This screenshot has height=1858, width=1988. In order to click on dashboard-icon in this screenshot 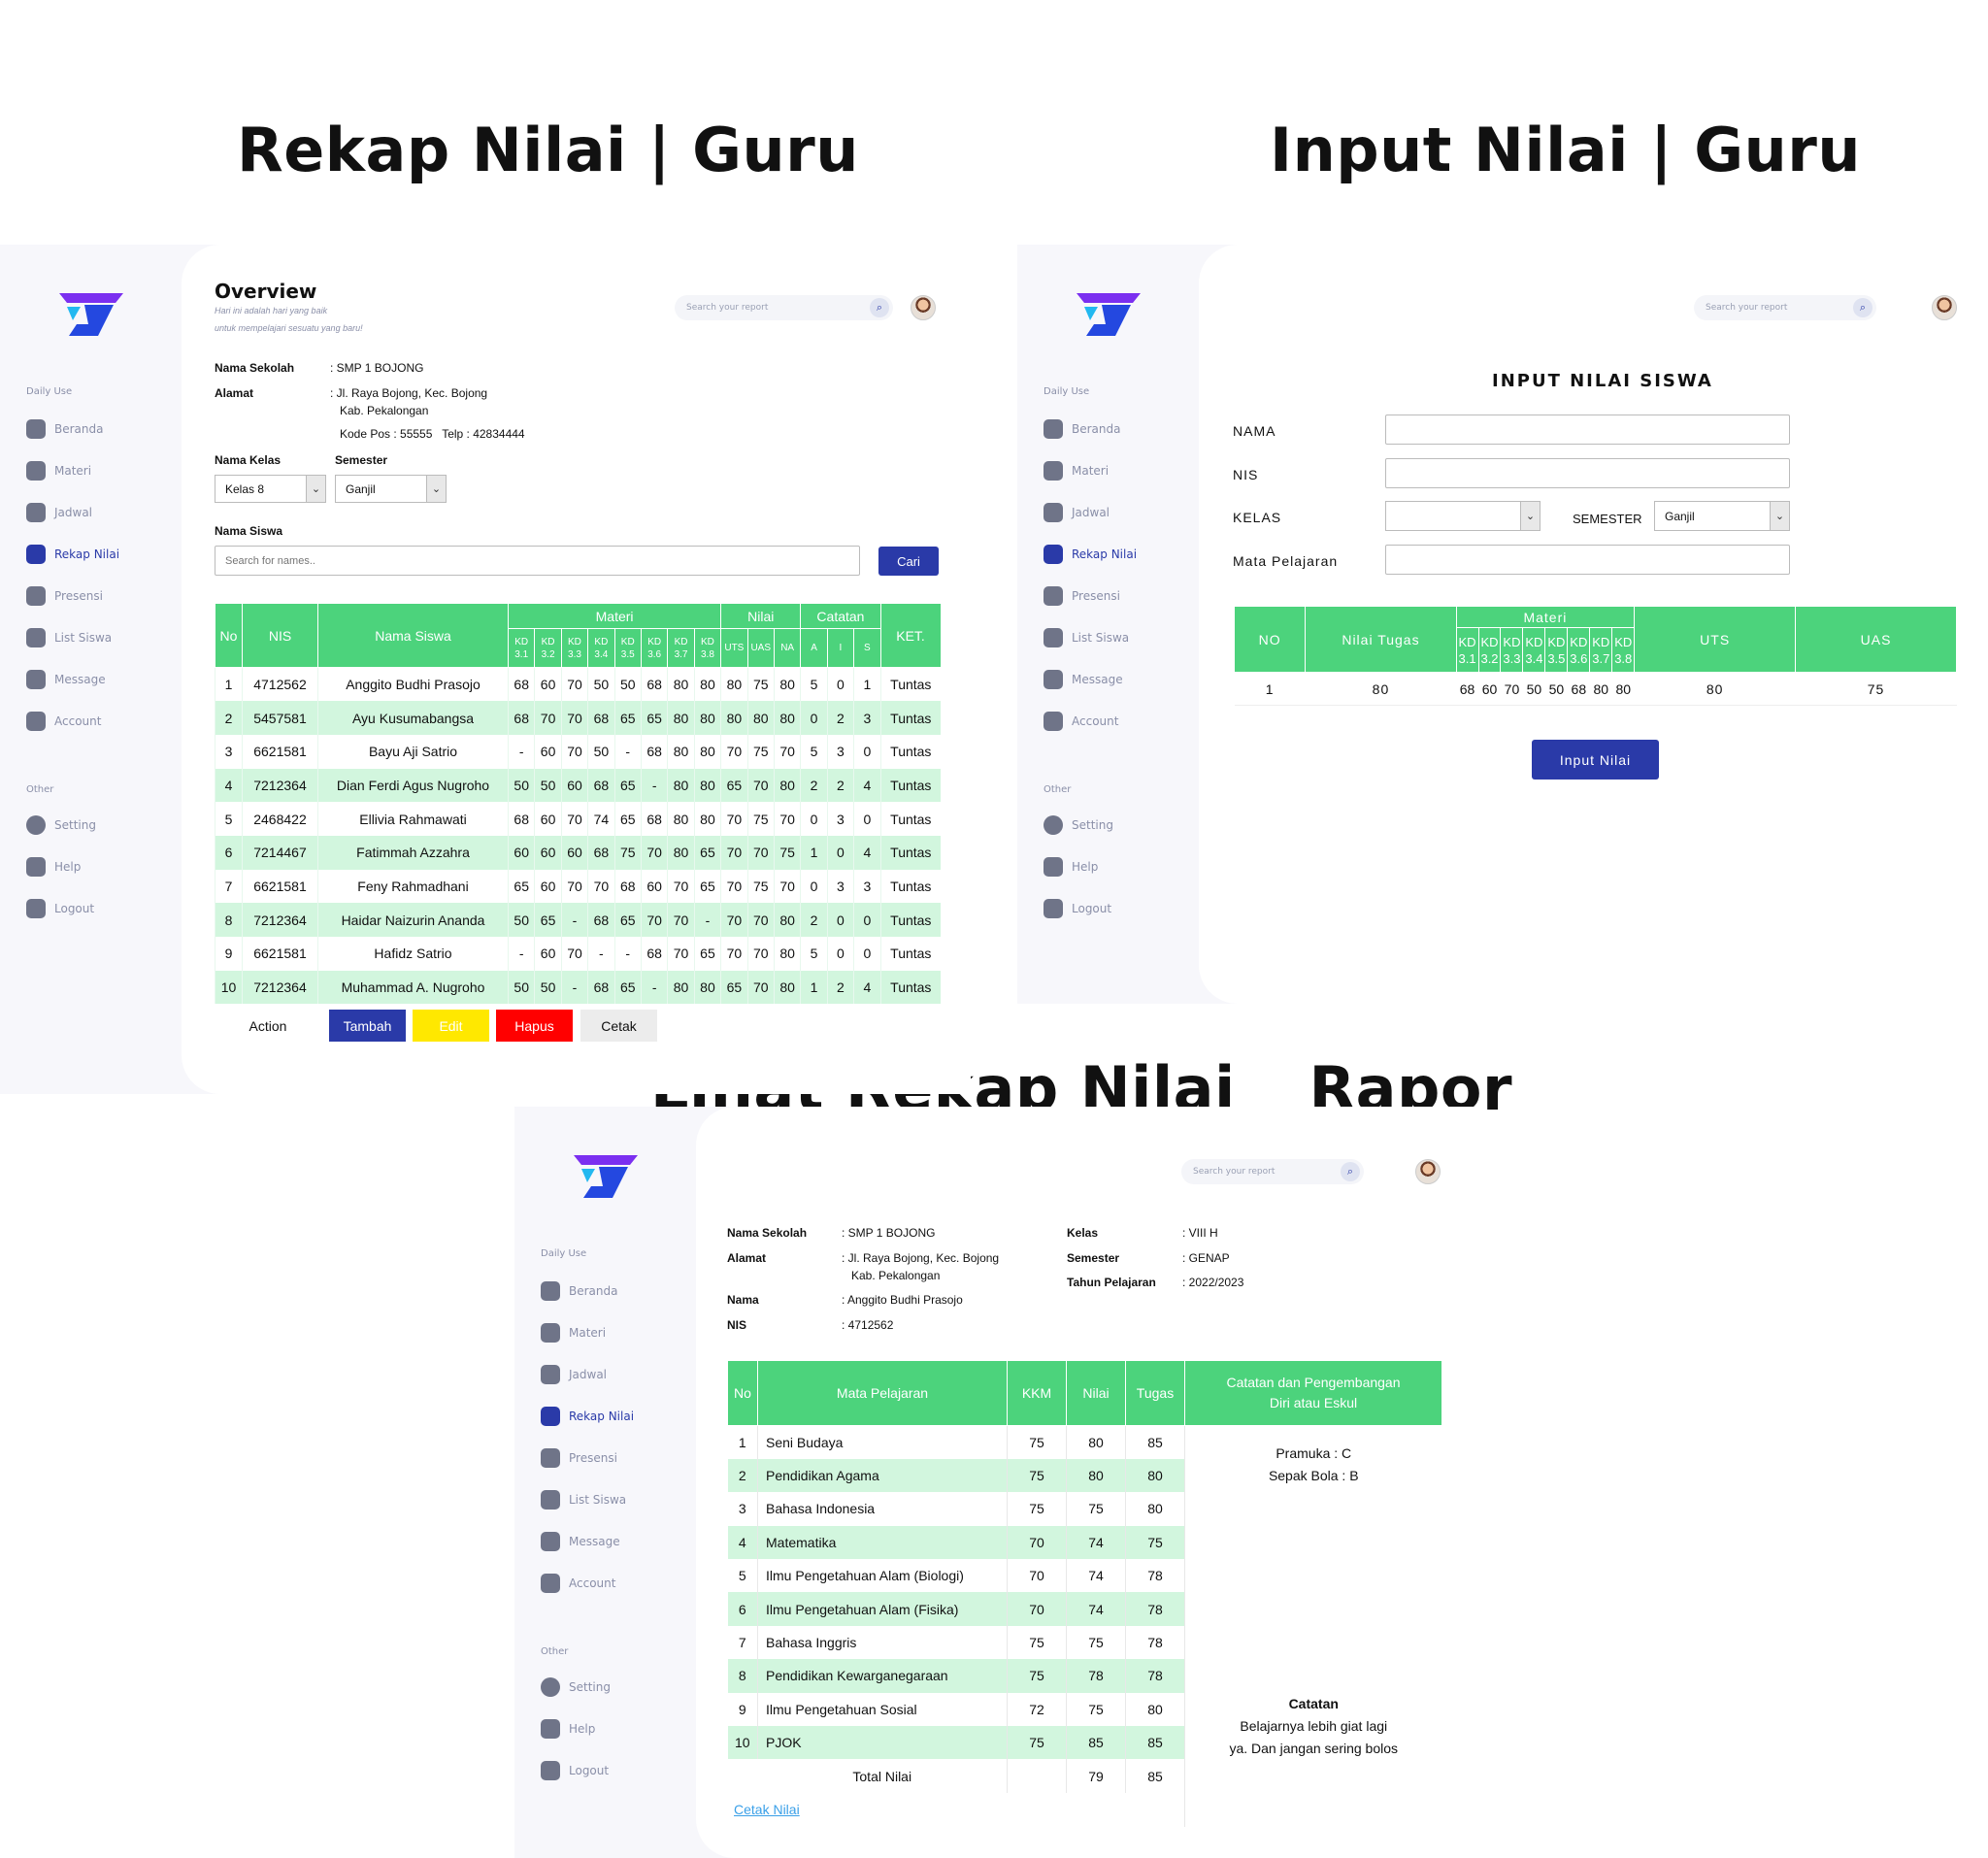, I will do `click(36, 429)`.